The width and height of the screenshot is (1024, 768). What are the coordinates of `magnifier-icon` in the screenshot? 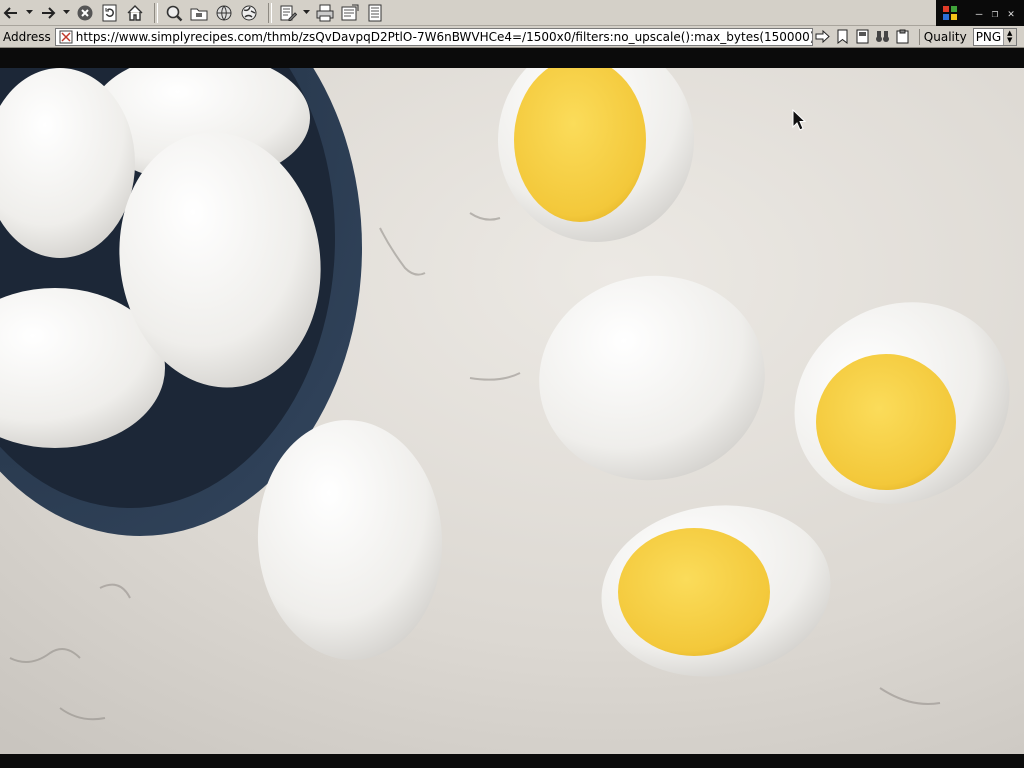 It's located at (174, 13).